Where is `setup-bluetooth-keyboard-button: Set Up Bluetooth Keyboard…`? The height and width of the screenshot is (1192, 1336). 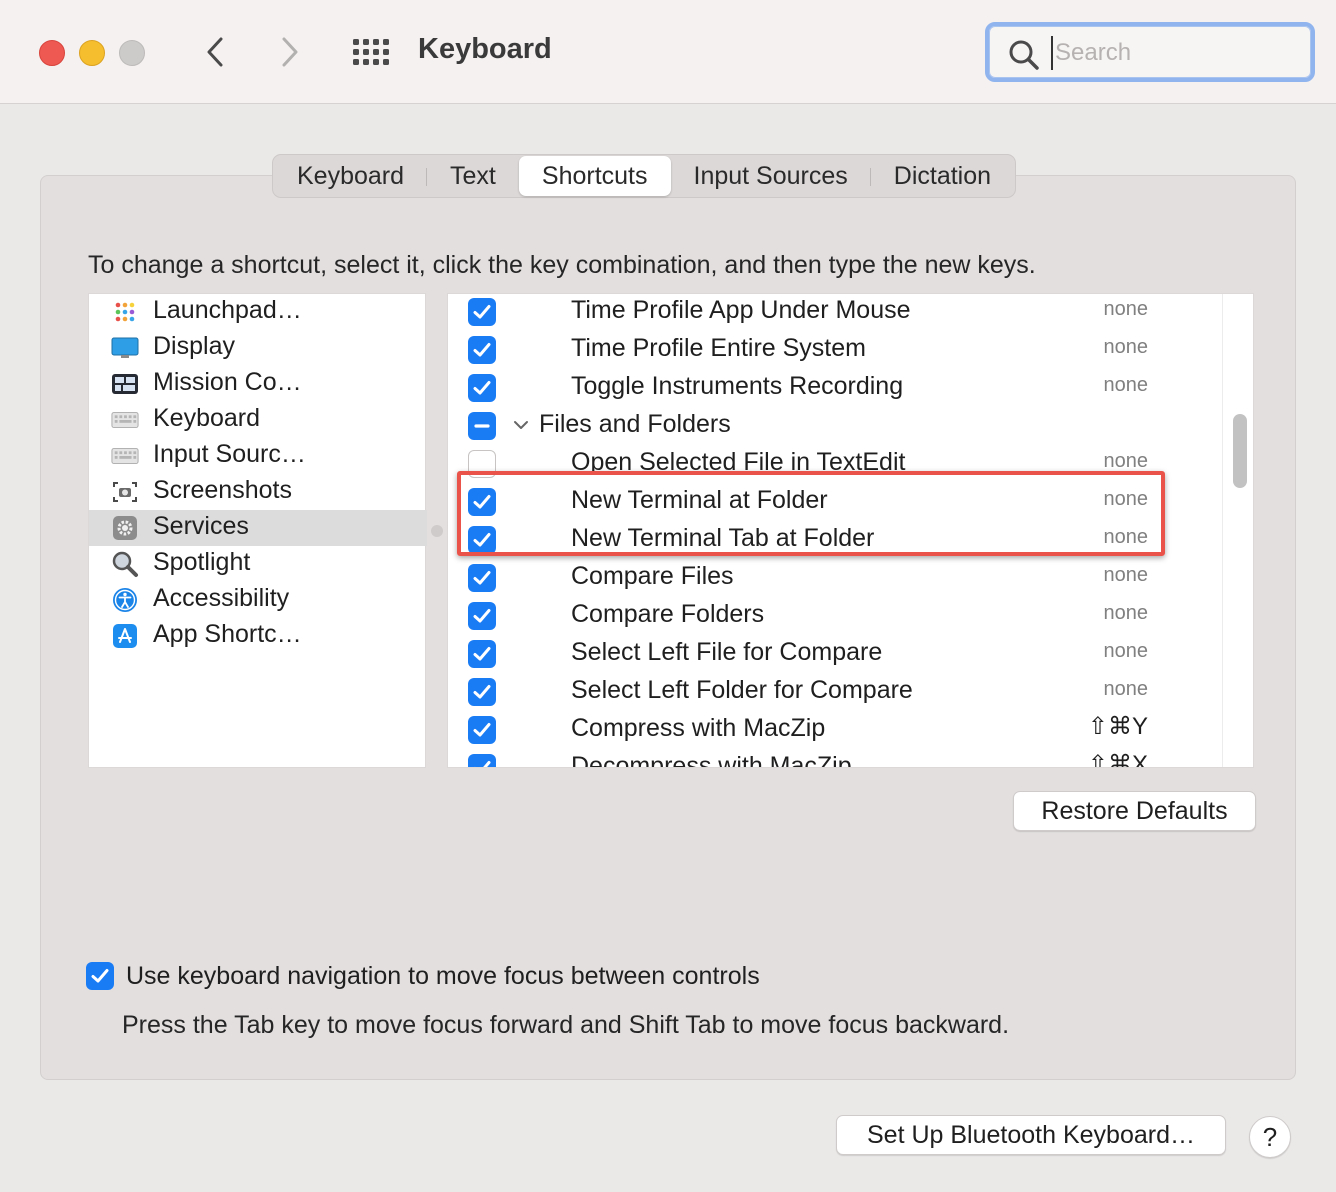 setup-bluetooth-keyboard-button: Set Up Bluetooth Keyboard… is located at coordinates (1031, 1135).